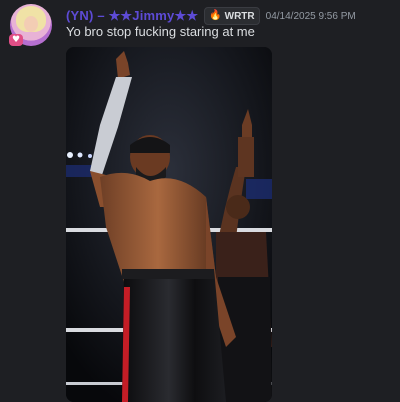 The image size is (400, 402). Describe the element at coordinates (31, 24) in the screenshot. I see `avatar-face` at that location.